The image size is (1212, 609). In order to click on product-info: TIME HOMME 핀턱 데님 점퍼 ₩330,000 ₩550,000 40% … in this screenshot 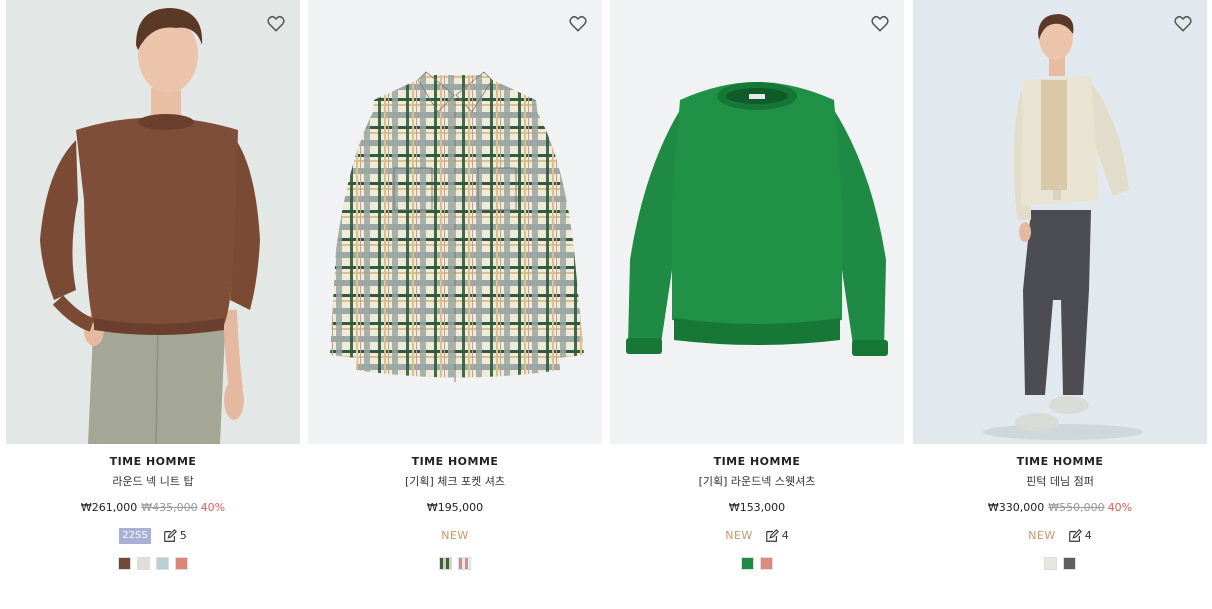, I will do `click(1060, 507)`.